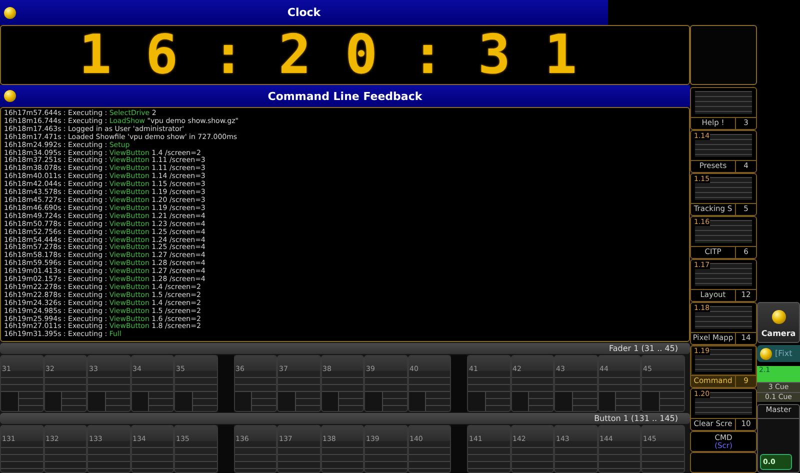  I want to click on fader-header: Fader 1 (31 .. 45), so click(345, 348).